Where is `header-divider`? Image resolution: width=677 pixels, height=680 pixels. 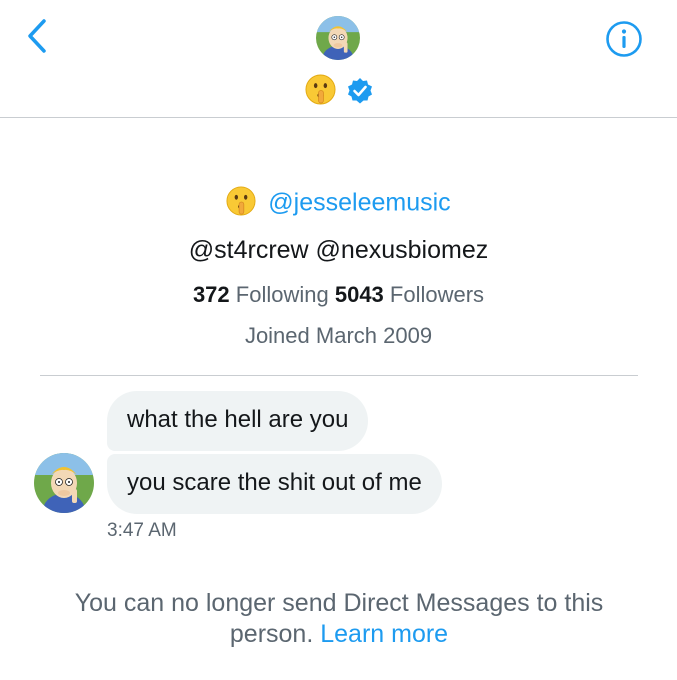 header-divider is located at coordinates (338, 117).